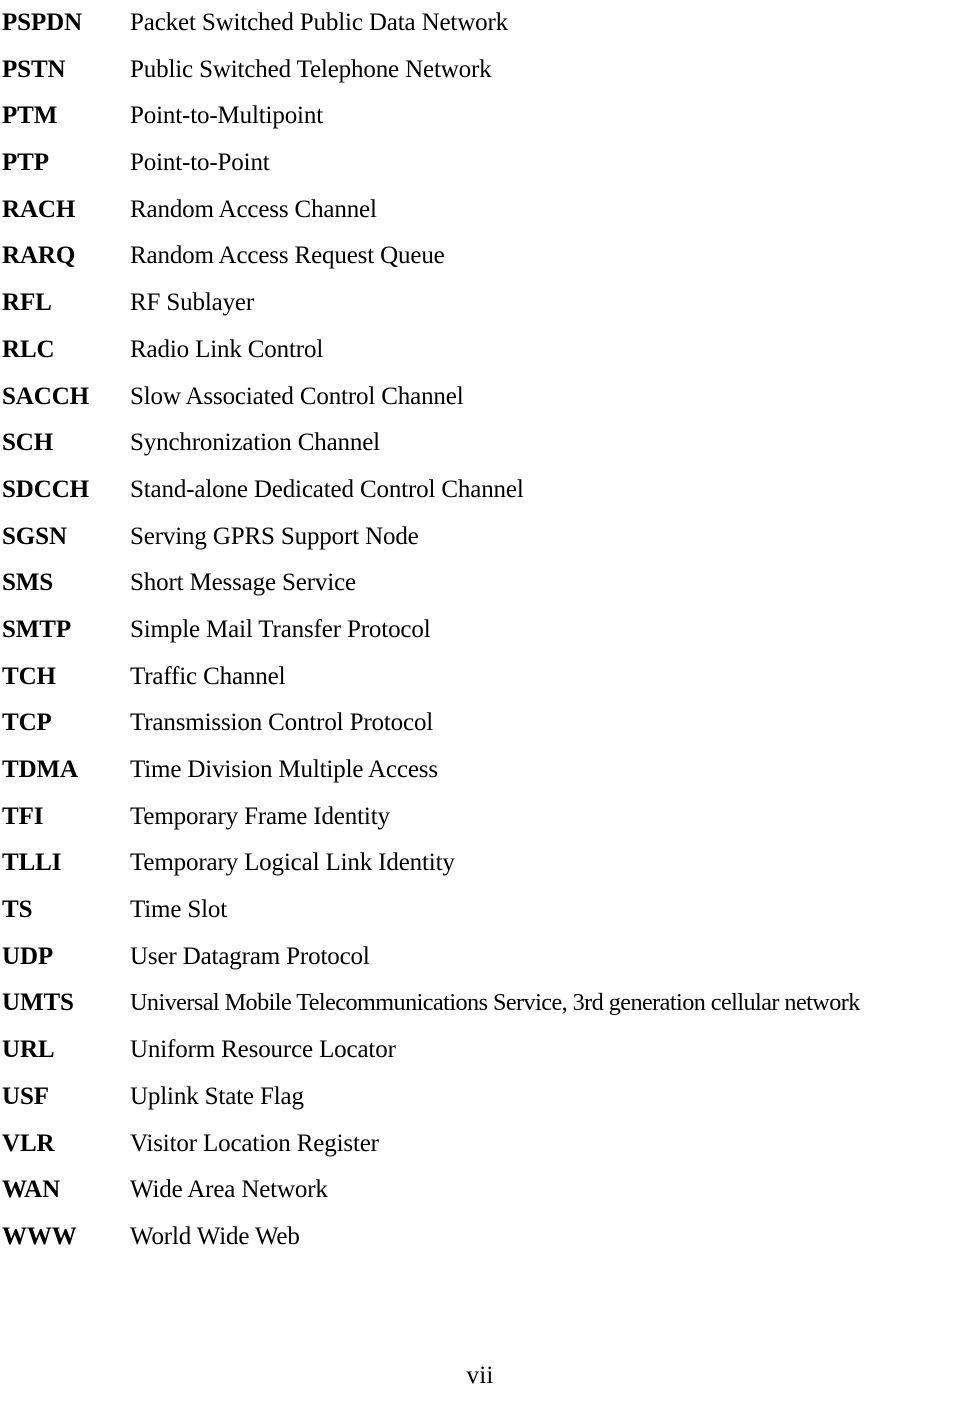 The height and width of the screenshot is (1401, 960). Describe the element at coordinates (28, 1050) in the screenshot. I see `glossary-abbreviation: URL` at that location.